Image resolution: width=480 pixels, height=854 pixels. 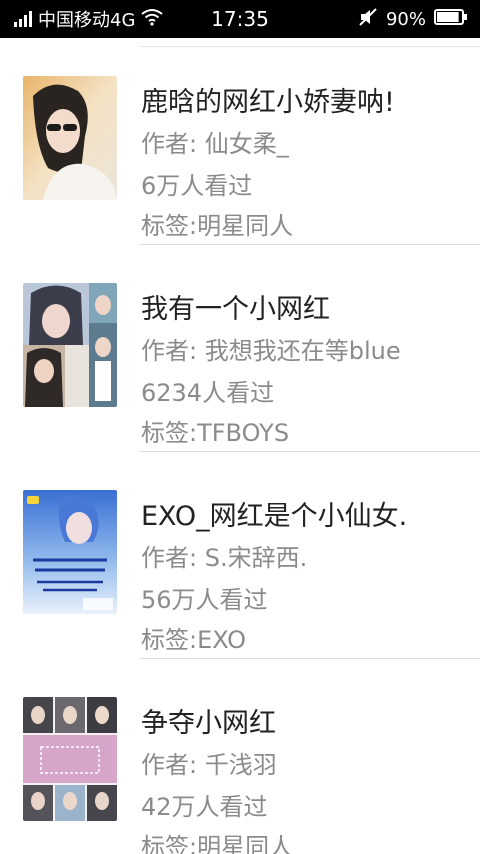 I want to click on book-title: EXO_网红是个小仙女., so click(x=274, y=513).